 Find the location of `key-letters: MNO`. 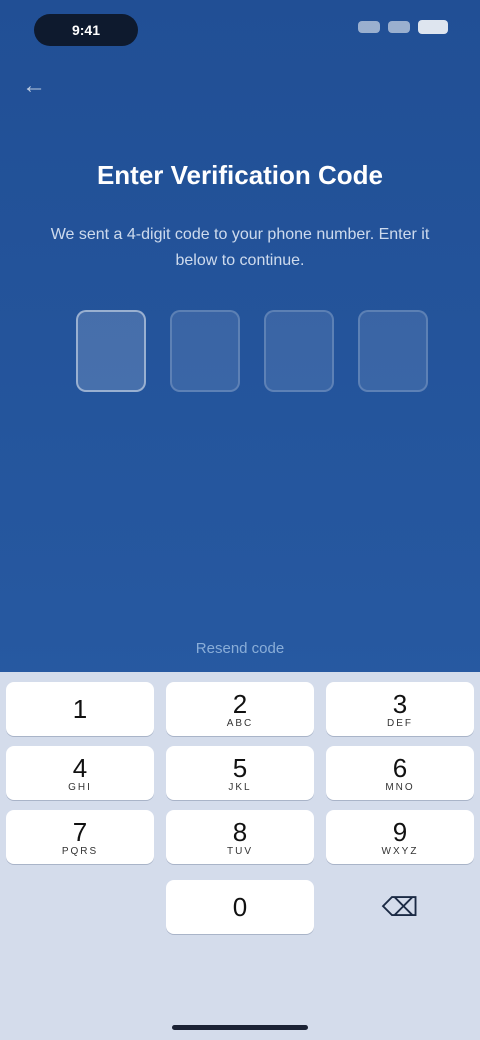

key-letters: MNO is located at coordinates (400, 787).